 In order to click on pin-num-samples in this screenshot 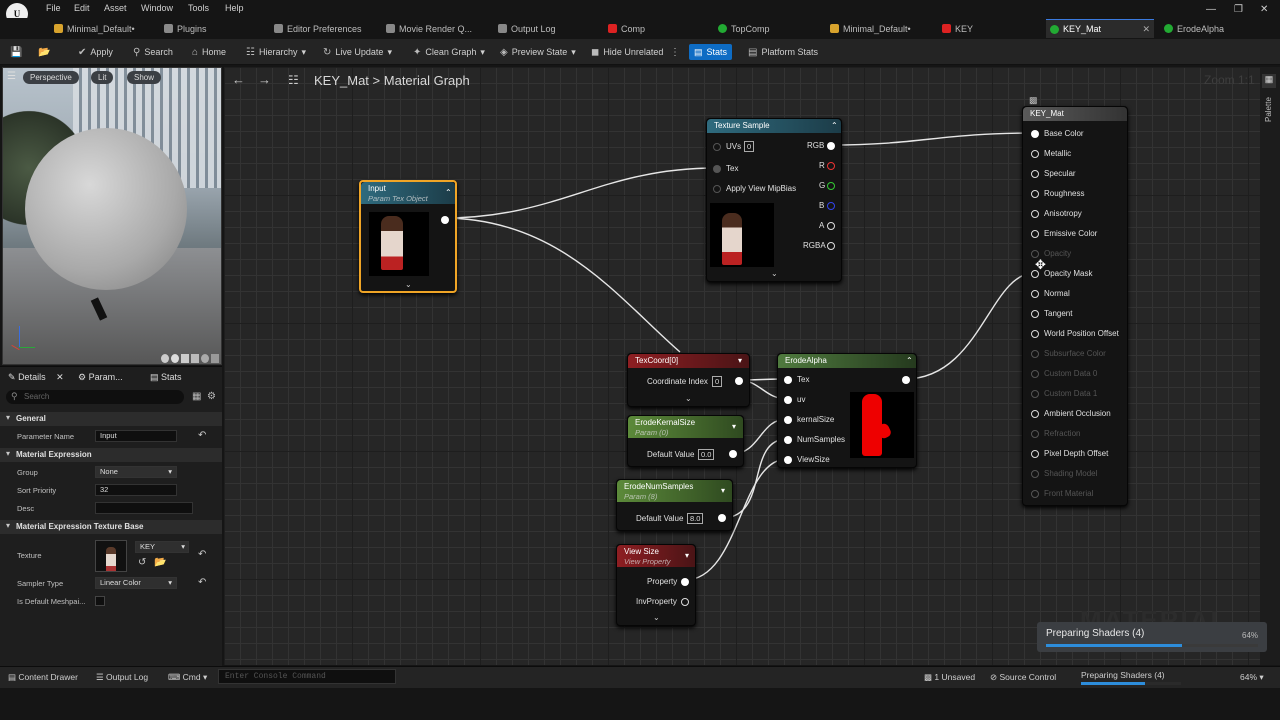, I will do `click(788, 440)`.